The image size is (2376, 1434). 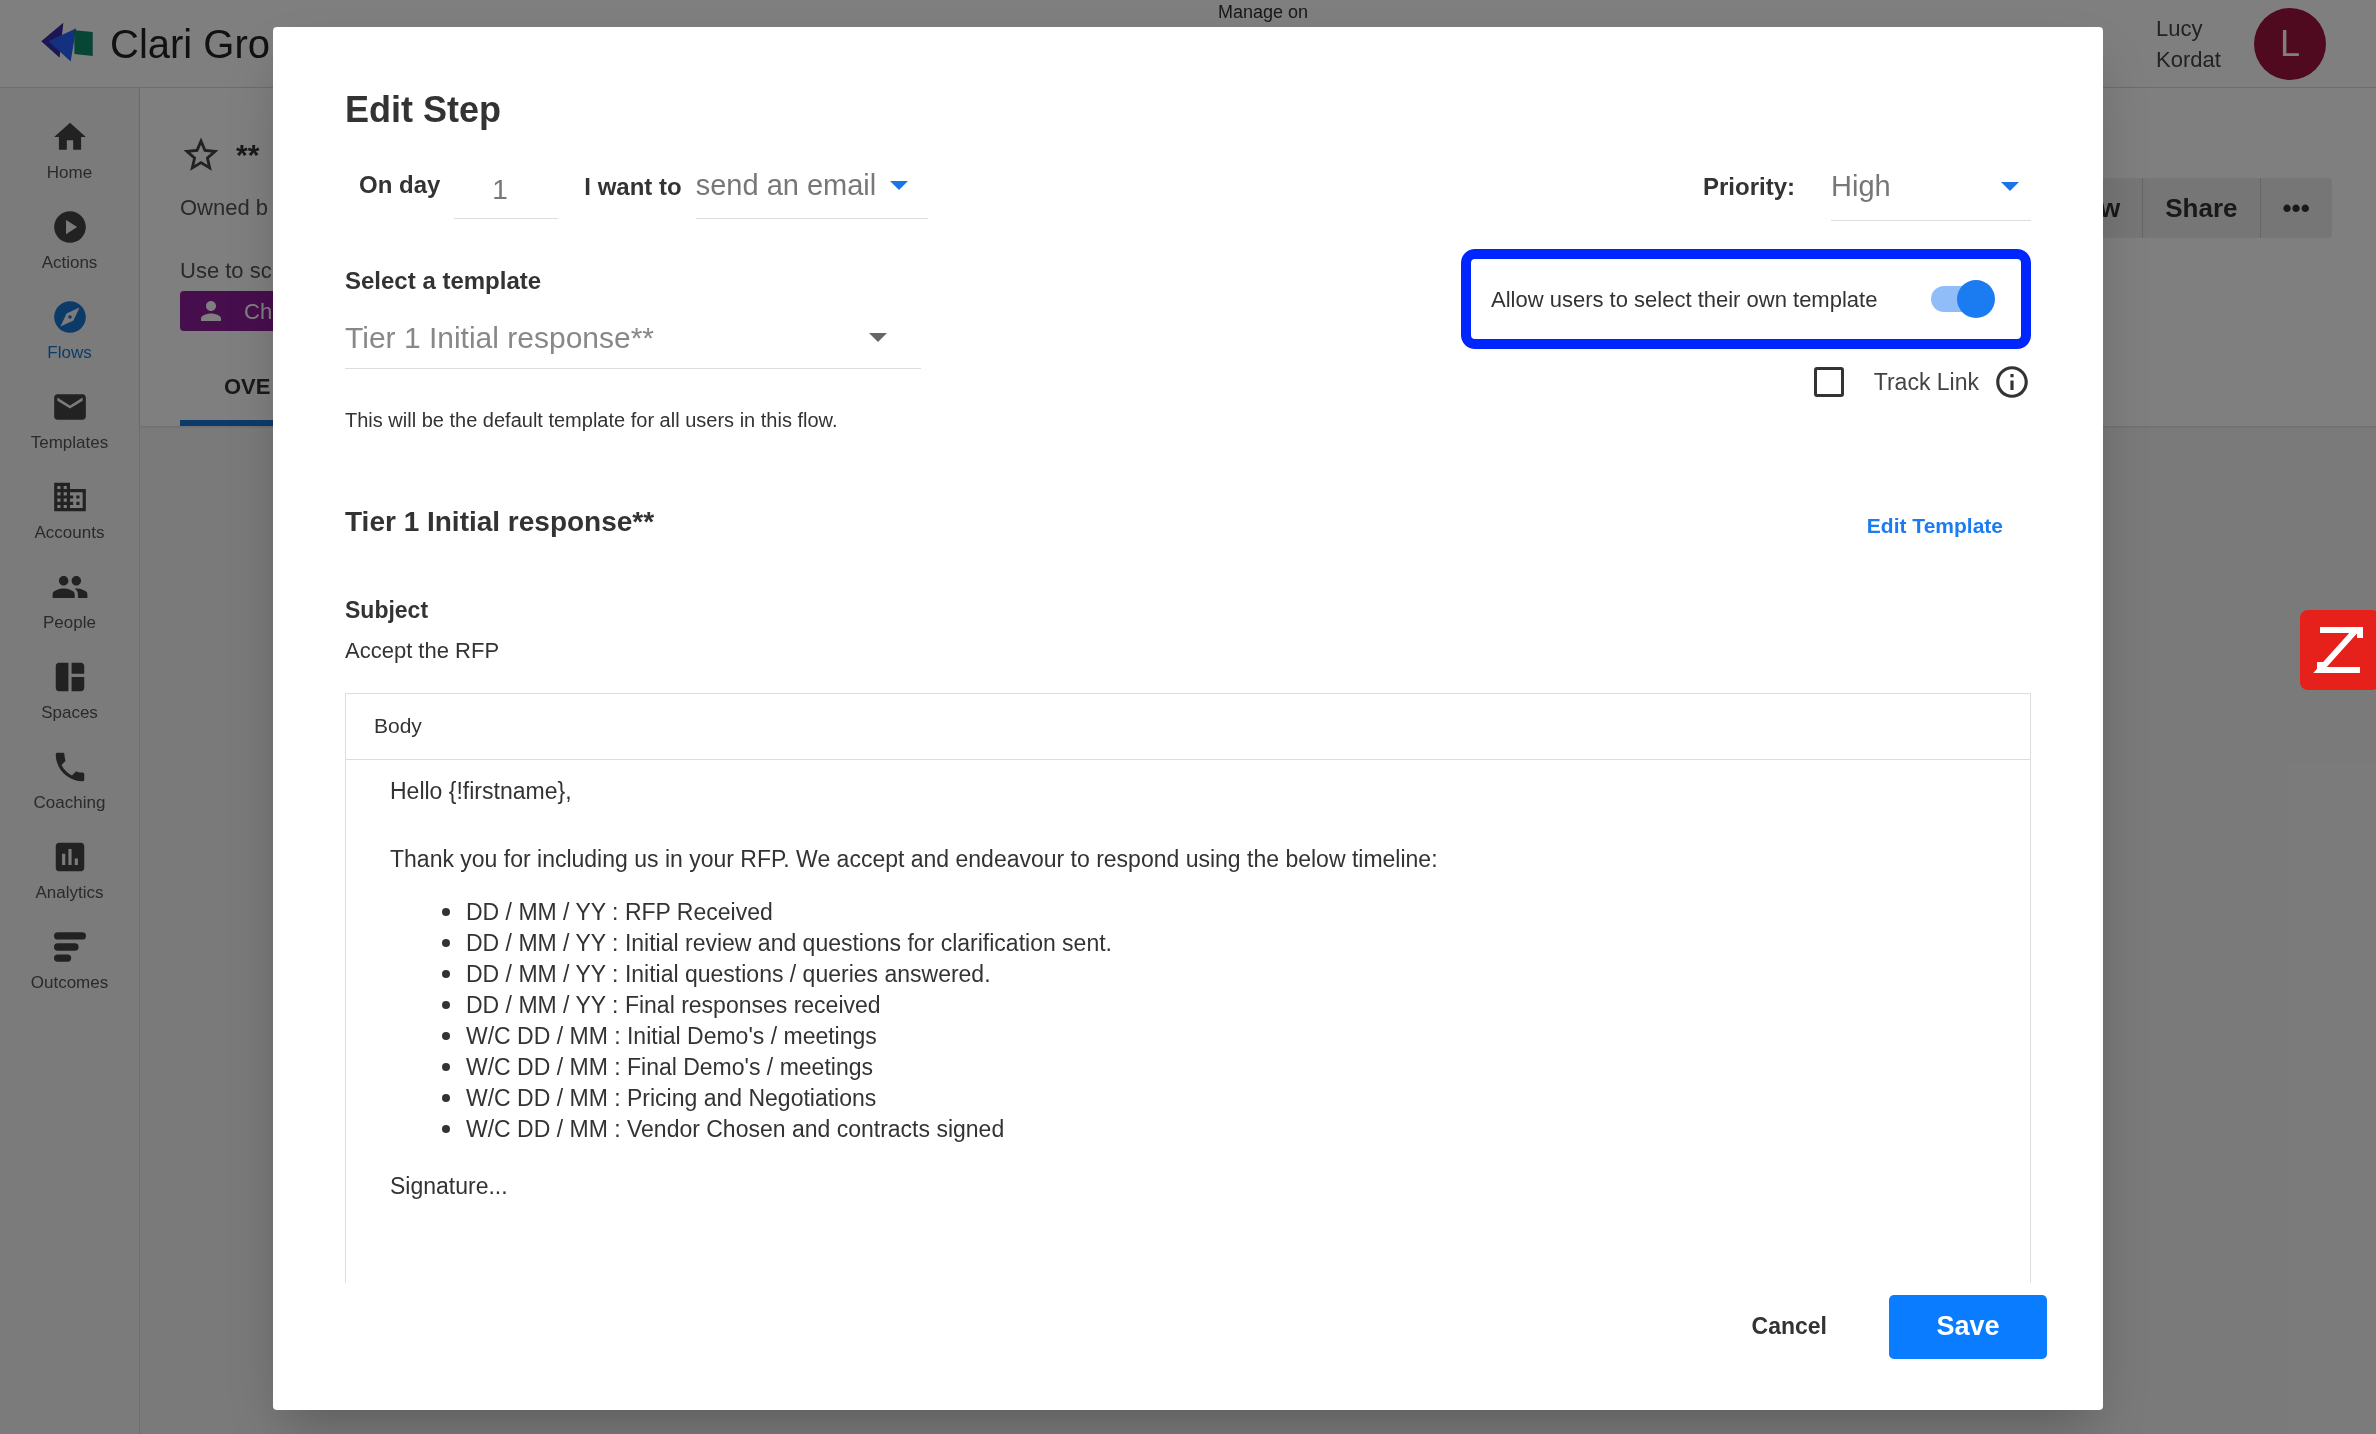 I want to click on action-label: I want to, so click(x=633, y=187).